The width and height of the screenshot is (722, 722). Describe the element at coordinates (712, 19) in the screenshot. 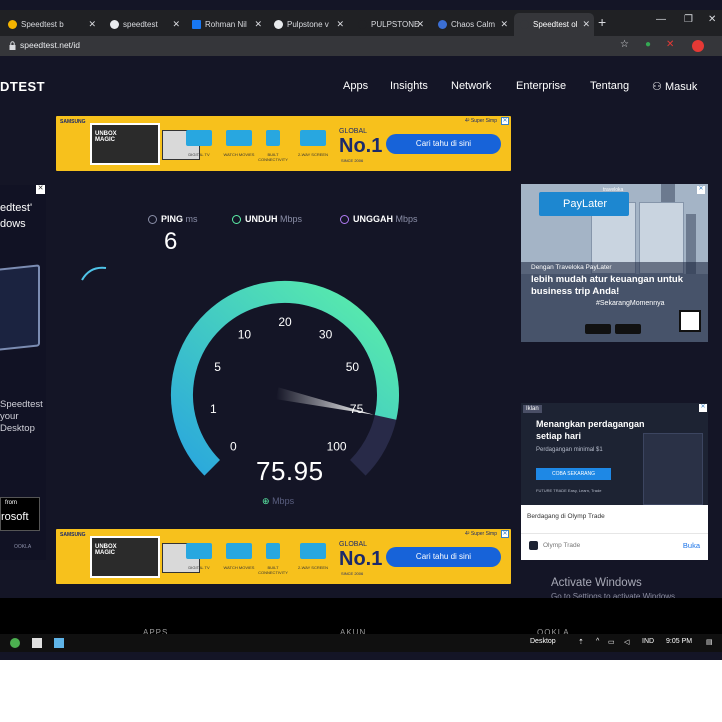

I see `close-window-icon: ✕` at that location.